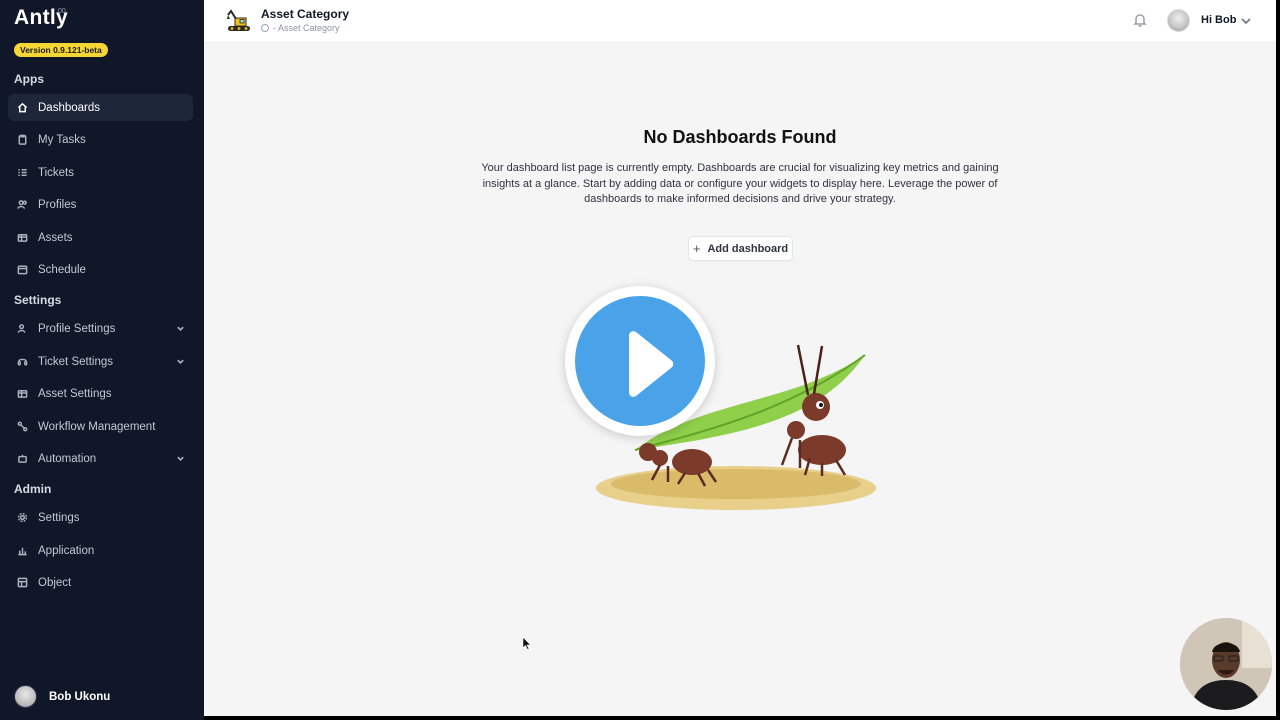 Image resolution: width=1280 pixels, height=720 pixels. I want to click on sidebar-item-workflow-management: Workflow Management, so click(100, 426).